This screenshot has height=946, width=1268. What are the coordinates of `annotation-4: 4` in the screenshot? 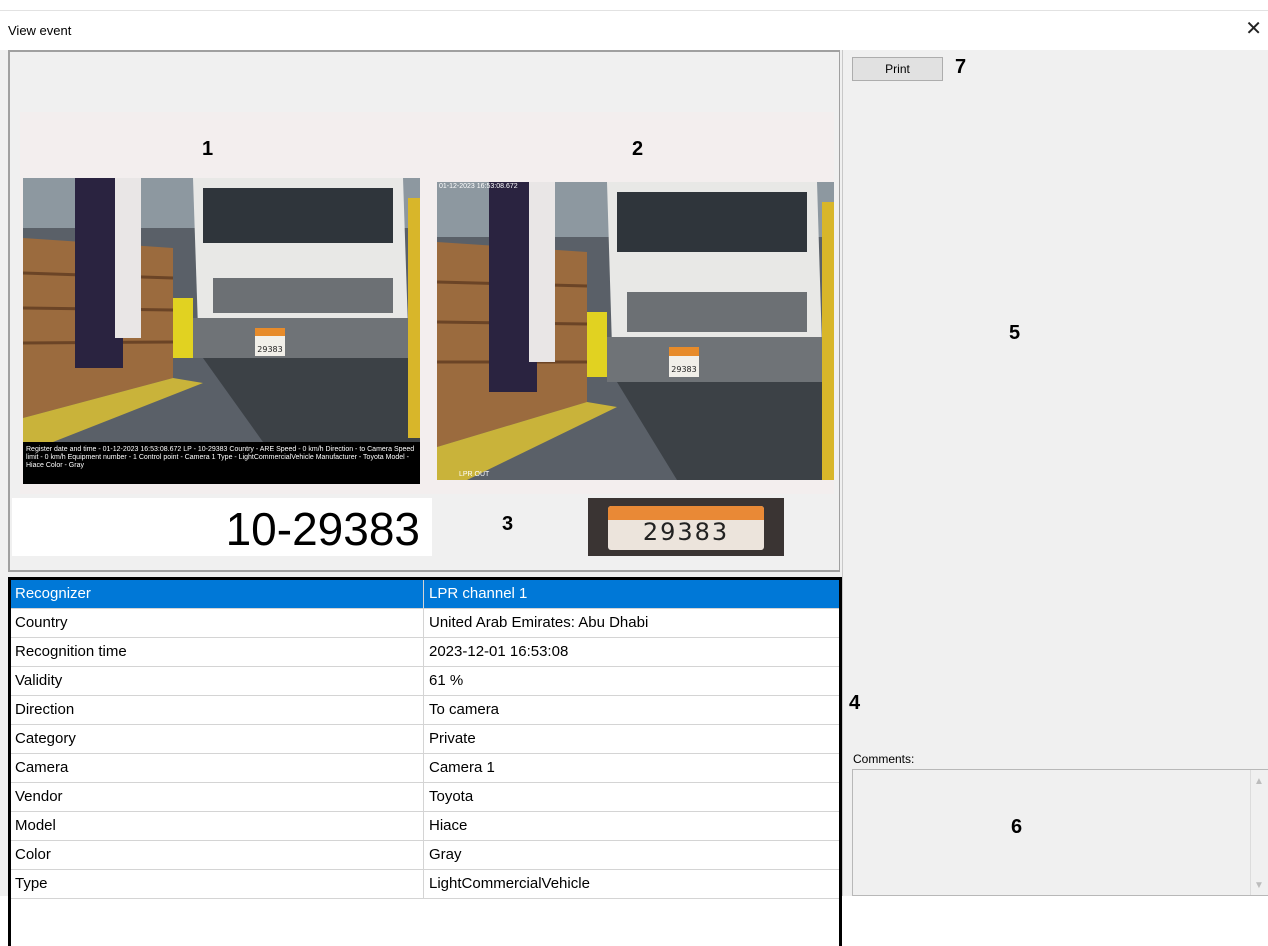 It's located at (855, 703).